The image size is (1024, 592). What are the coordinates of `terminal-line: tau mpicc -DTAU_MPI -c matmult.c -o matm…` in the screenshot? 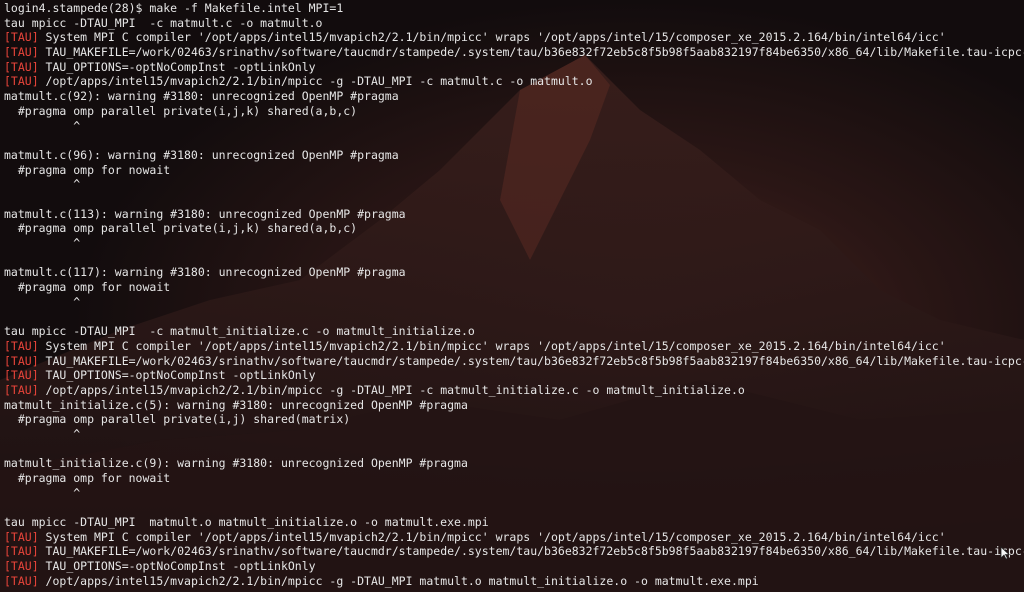 It's located at (514, 23).